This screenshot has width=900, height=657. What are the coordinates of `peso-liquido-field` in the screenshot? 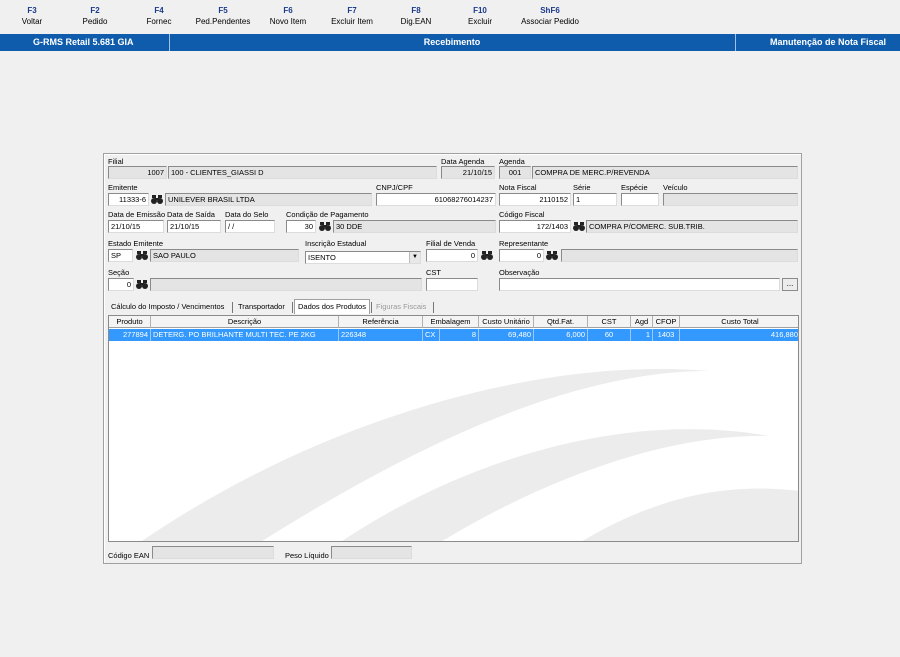 It's located at (371, 552).